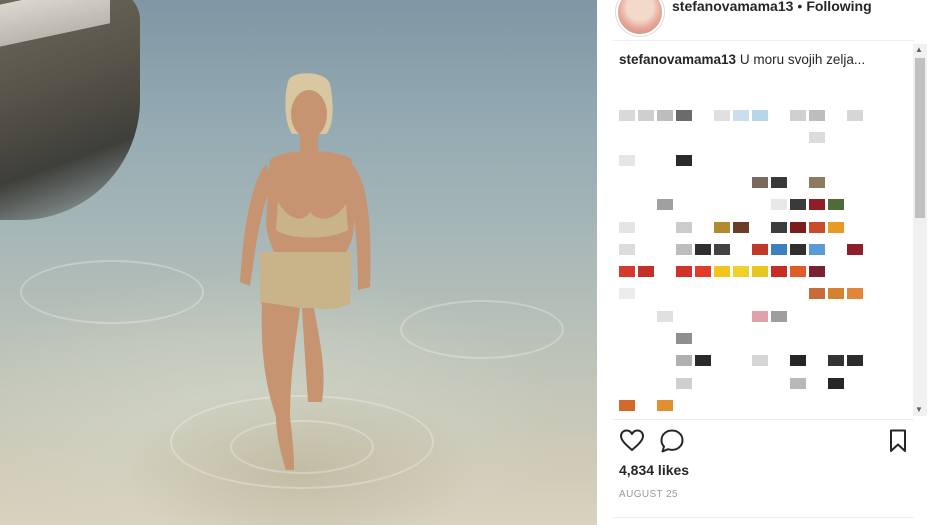 The width and height of the screenshot is (930, 525). What do you see at coordinates (672, 441) in the screenshot?
I see `comment-bubble-icon` at bounding box center [672, 441].